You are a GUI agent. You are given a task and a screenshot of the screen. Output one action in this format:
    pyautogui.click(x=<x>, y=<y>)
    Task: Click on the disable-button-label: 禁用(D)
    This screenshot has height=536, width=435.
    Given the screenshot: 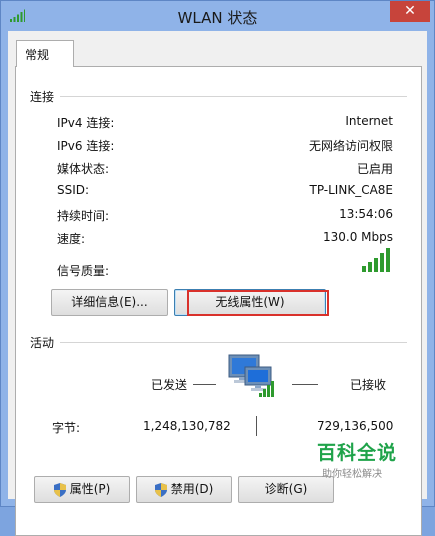 What is the action you would take?
    pyautogui.click(x=192, y=489)
    